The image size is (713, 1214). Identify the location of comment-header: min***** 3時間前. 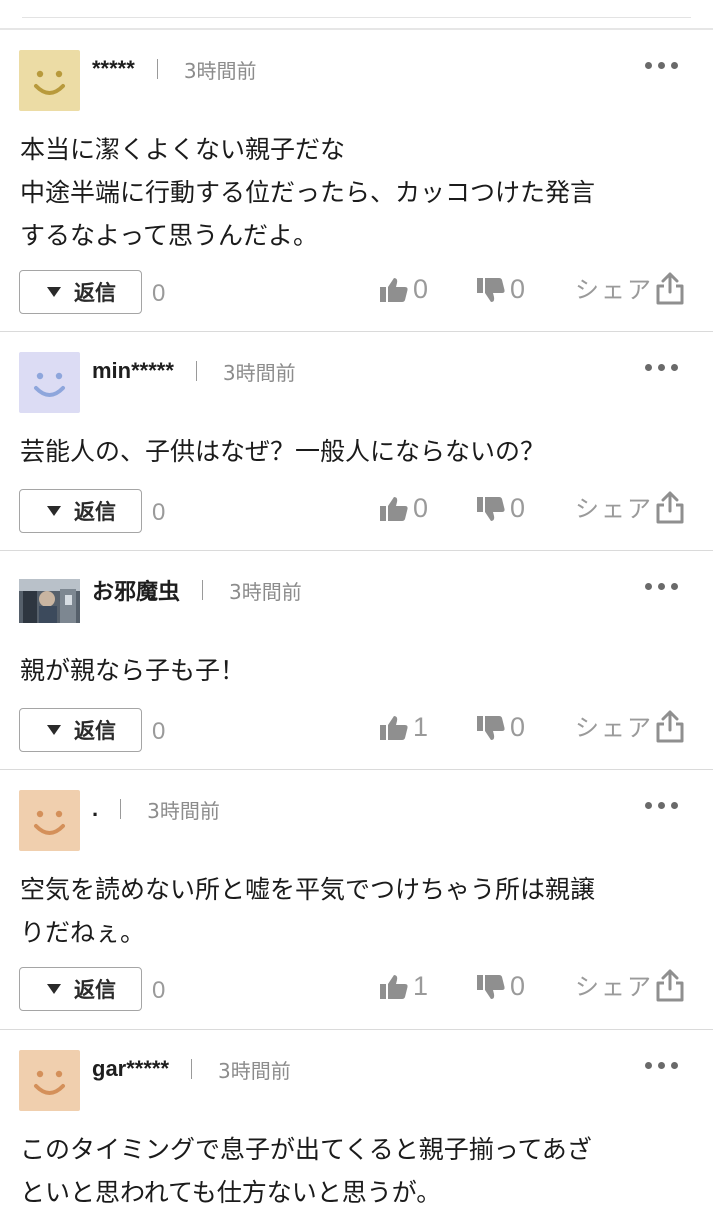
(194, 371).